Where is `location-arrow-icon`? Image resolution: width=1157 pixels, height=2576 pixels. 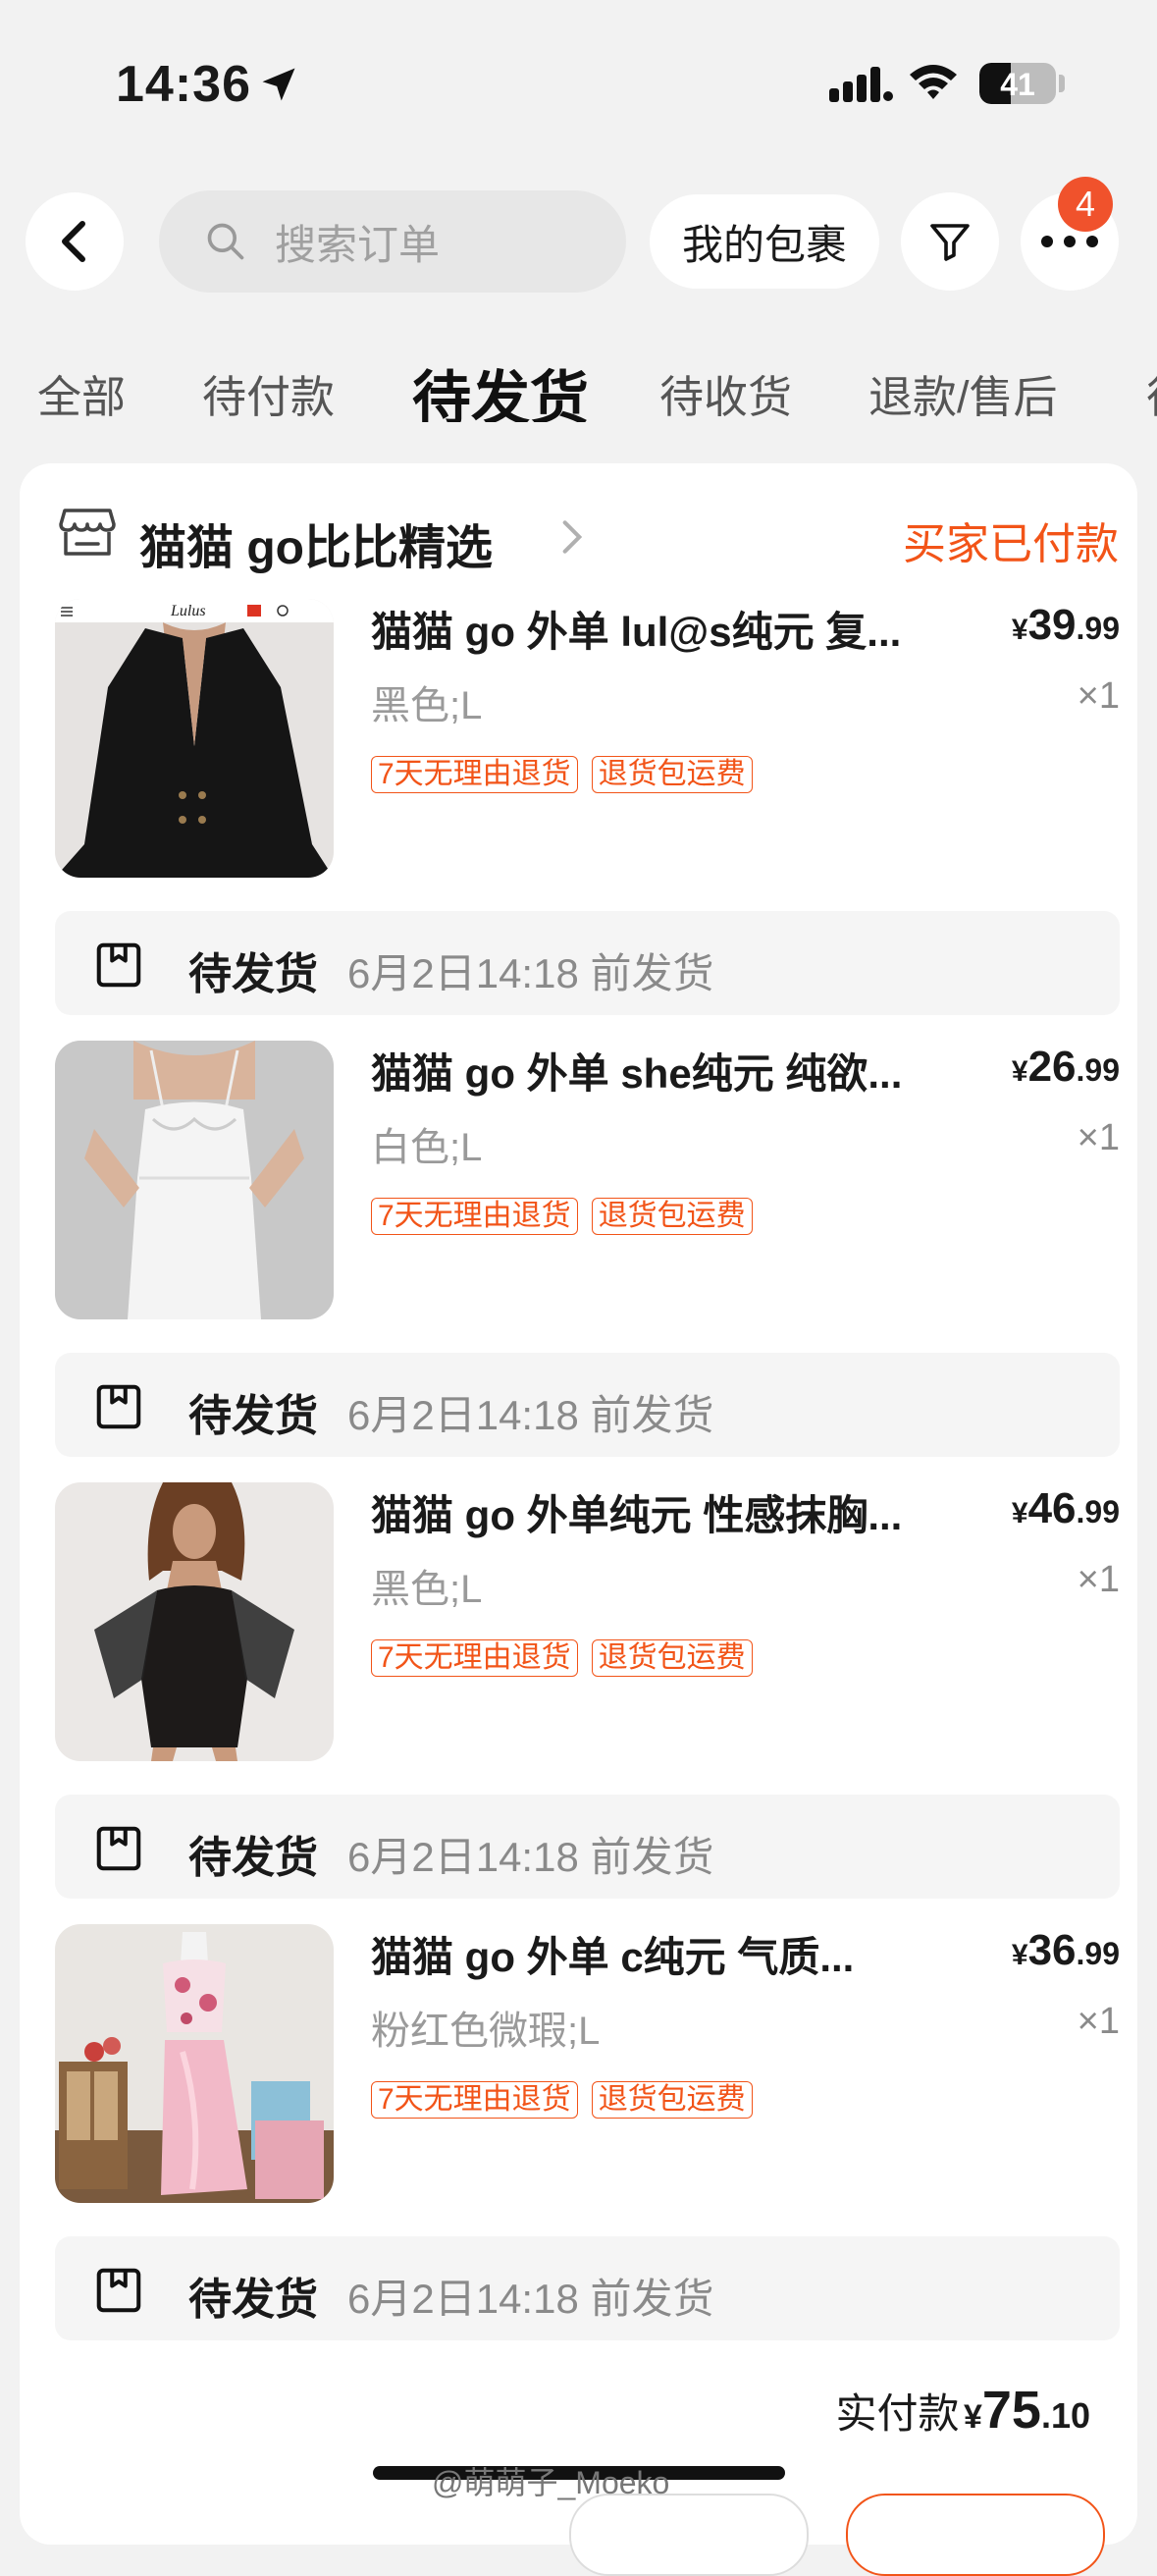 location-arrow-icon is located at coordinates (278, 84).